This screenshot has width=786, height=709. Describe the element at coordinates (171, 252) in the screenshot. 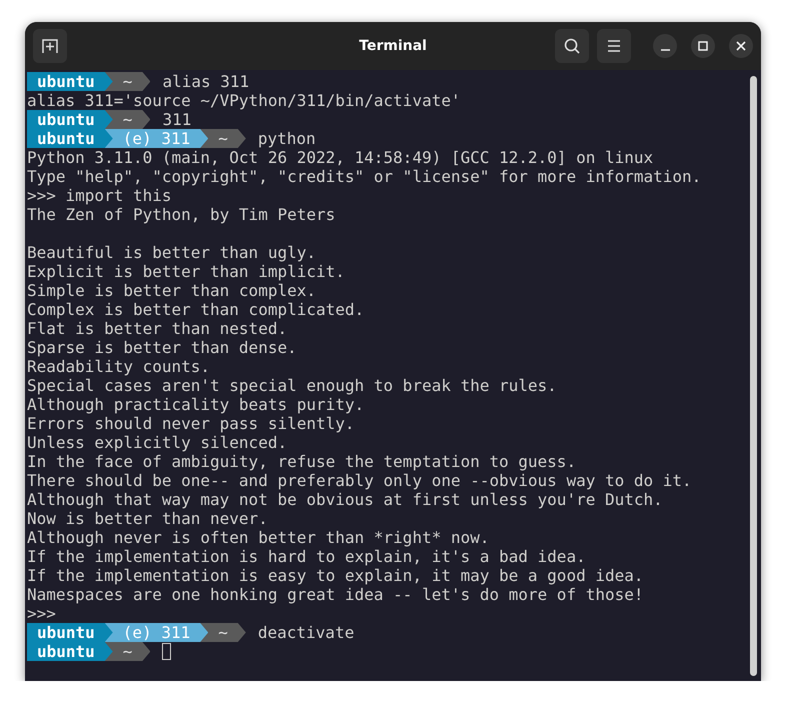

I see `output-line: Beautiful is better than ugly.` at that location.